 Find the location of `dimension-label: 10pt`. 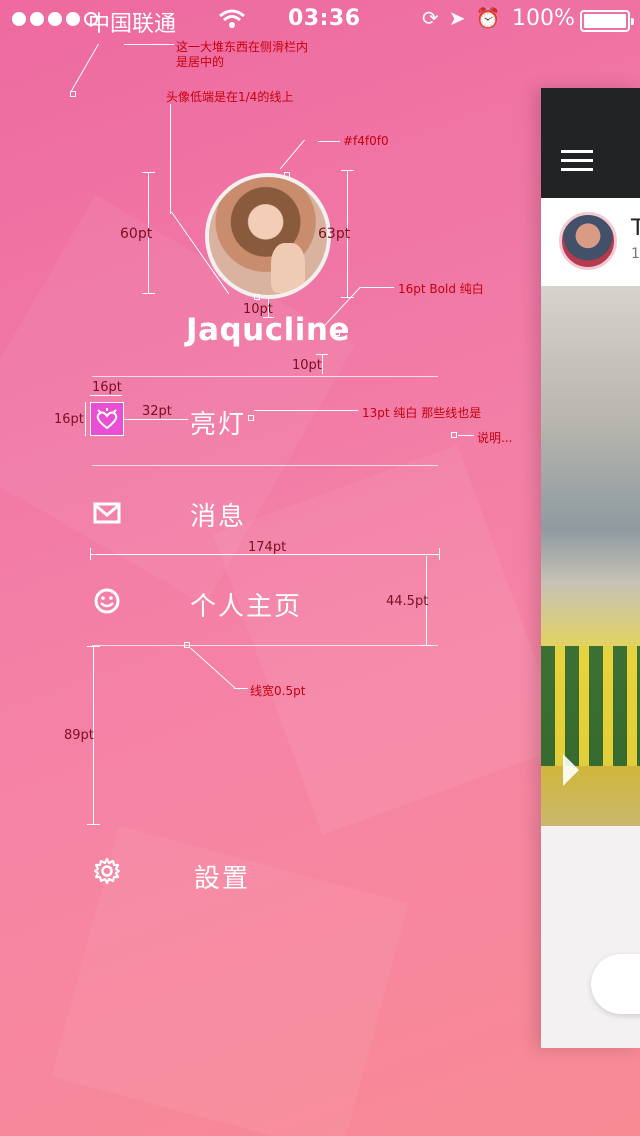

dimension-label: 10pt is located at coordinates (307, 365).